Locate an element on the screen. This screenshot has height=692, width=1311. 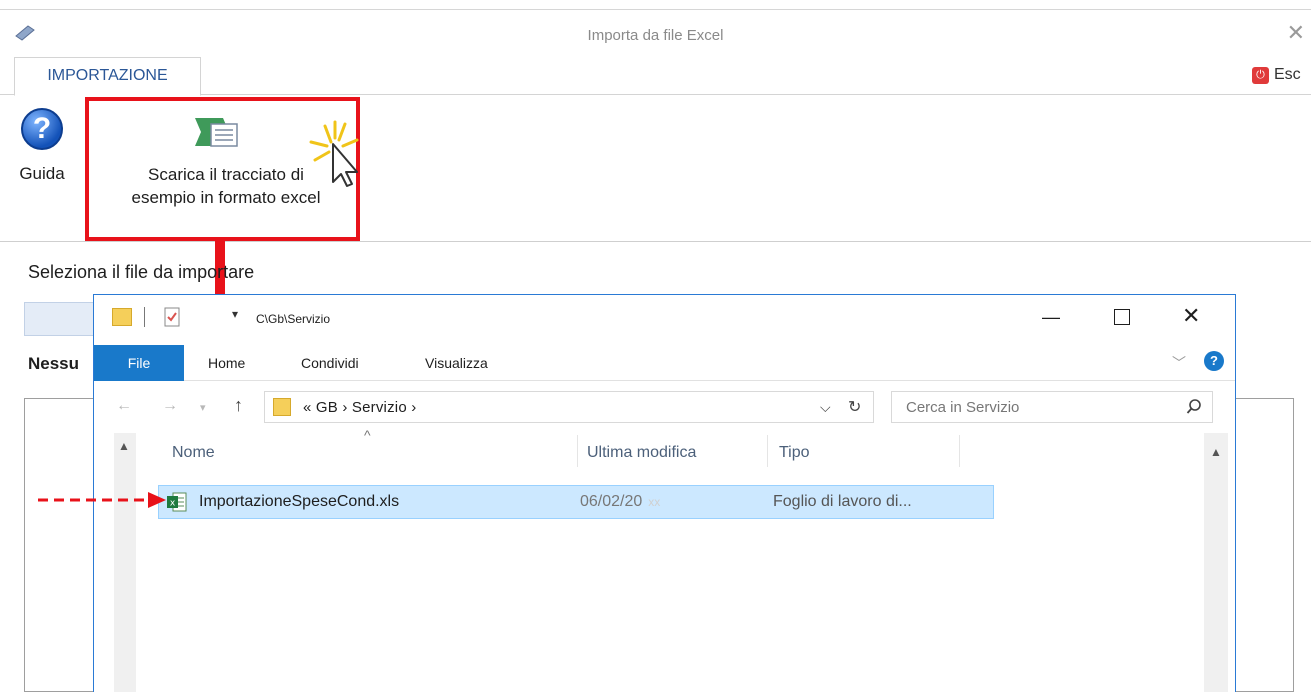
app-ribbon-tabs: IMPORTAZIONE ⏻ Esc is located at coordinates (655, 76).